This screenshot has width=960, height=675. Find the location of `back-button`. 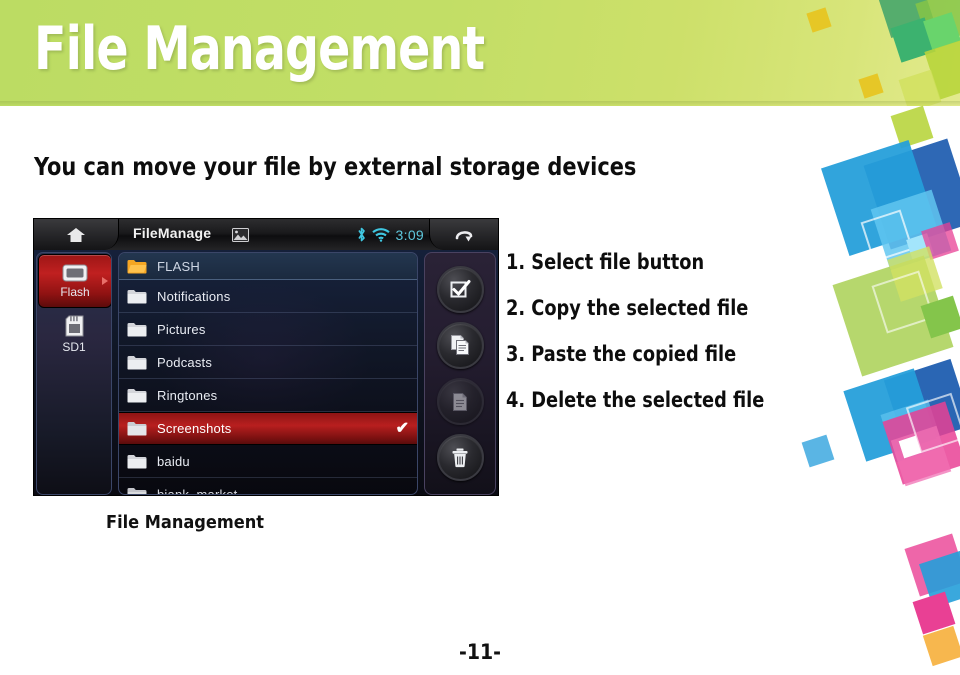

back-button is located at coordinates (463, 234).